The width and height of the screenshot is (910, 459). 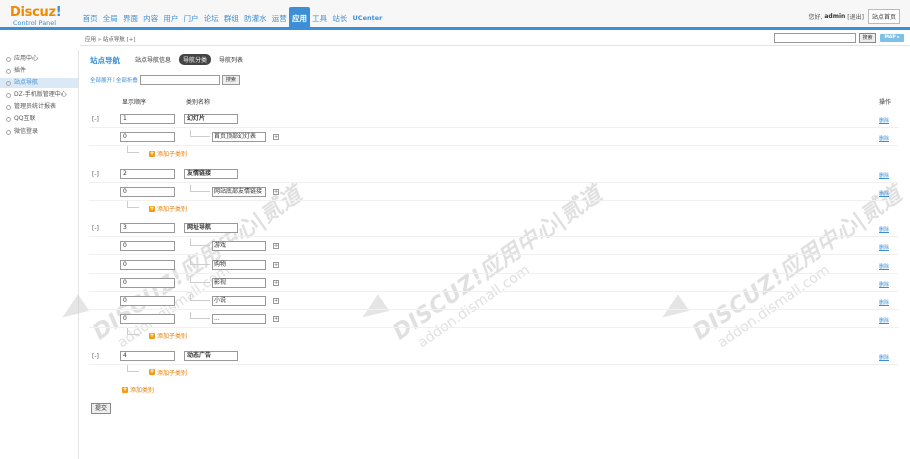 What do you see at coordinates (367, 18) in the screenshot?
I see `top-nav-item: UCenter` at bounding box center [367, 18].